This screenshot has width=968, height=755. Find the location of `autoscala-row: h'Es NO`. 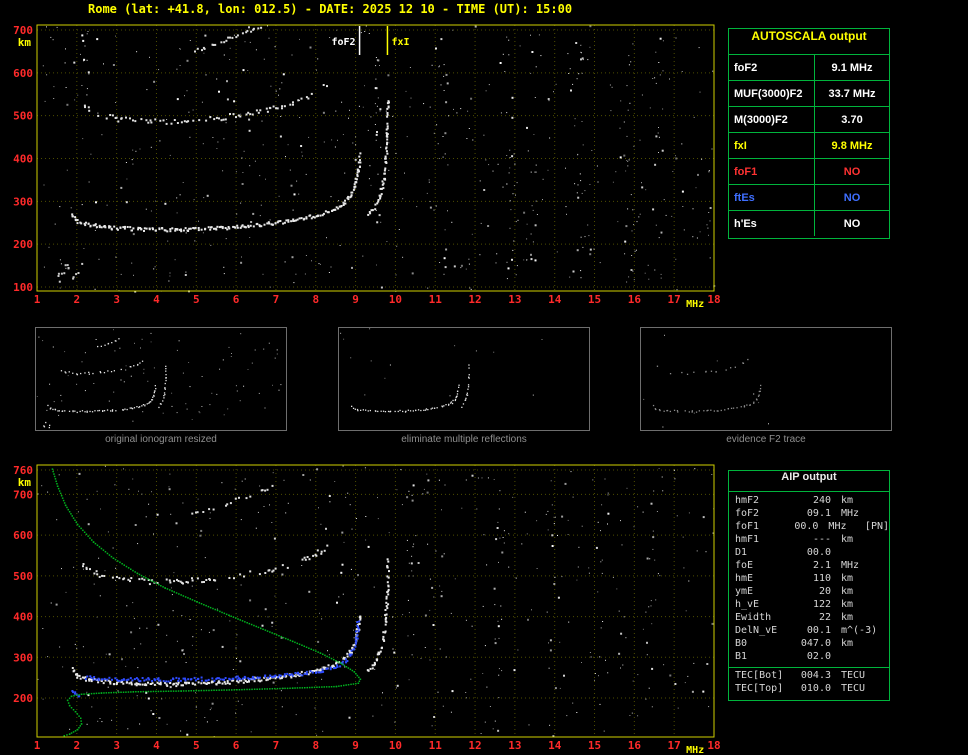

autoscala-row: h'Es NO is located at coordinates (809, 223).